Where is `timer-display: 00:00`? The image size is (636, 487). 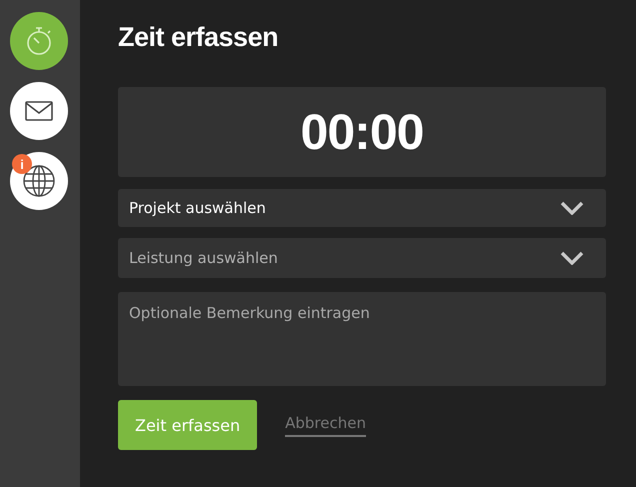
timer-display: 00:00 is located at coordinates (362, 132).